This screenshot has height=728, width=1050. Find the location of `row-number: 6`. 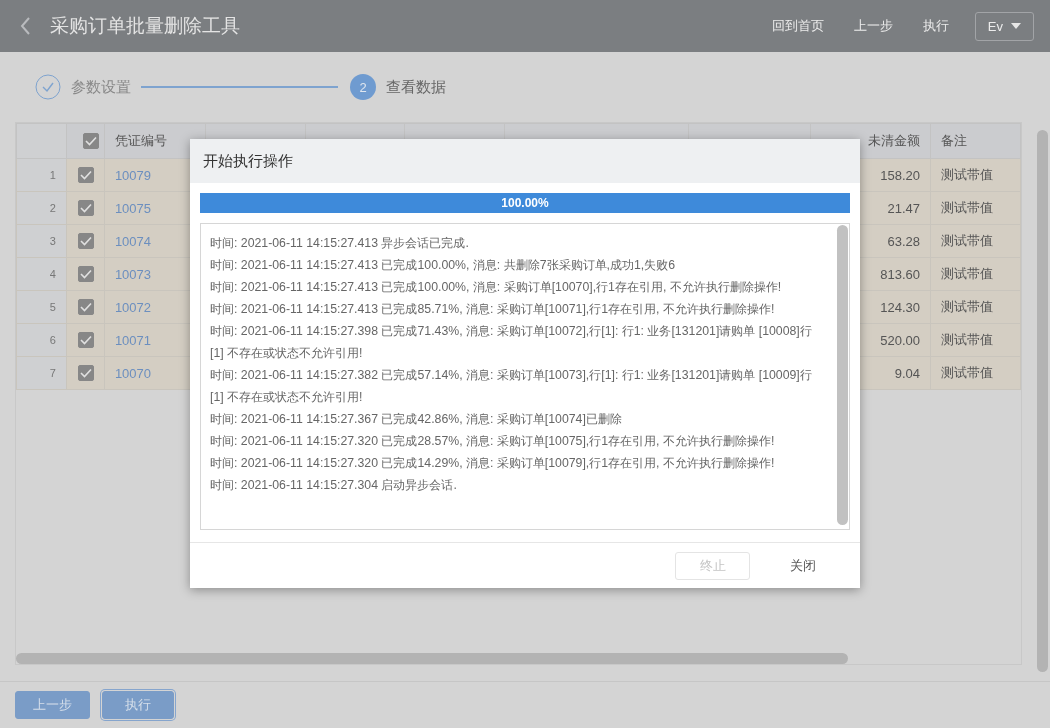

row-number: 6 is located at coordinates (41, 340).